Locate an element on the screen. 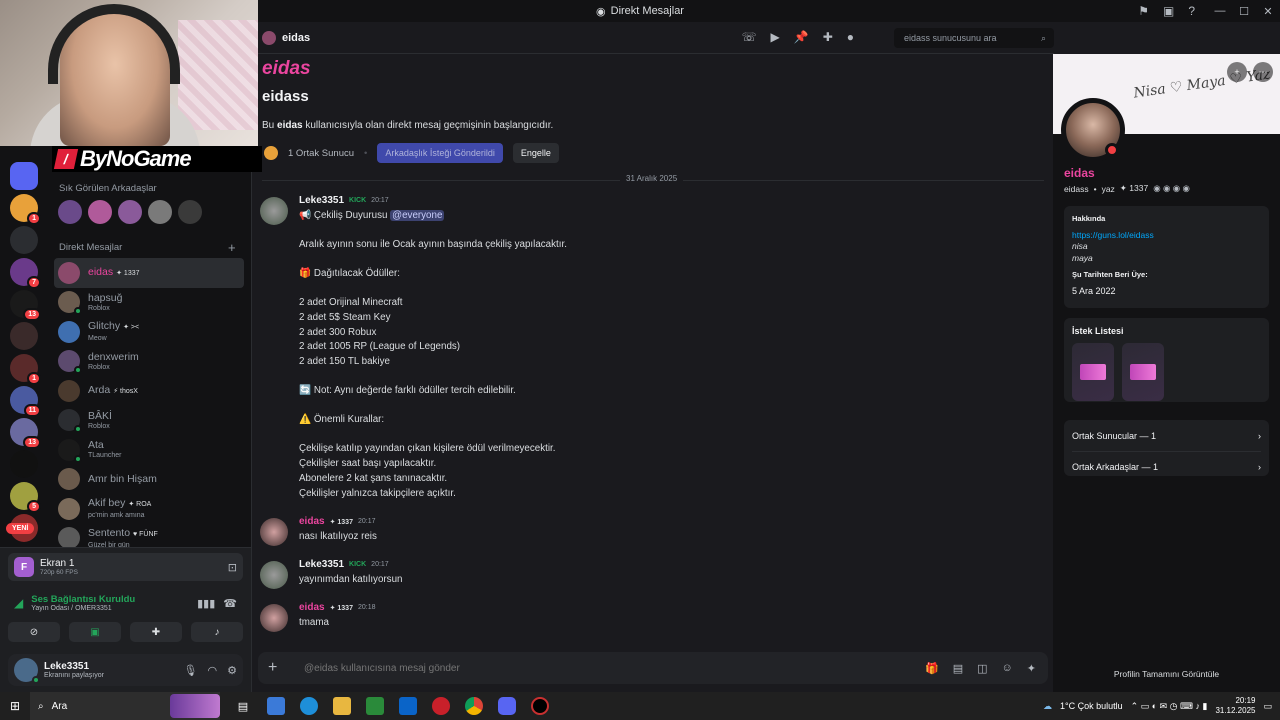 This screenshot has width=1280, height=720. gif-icon: ▤ is located at coordinates (958, 668).